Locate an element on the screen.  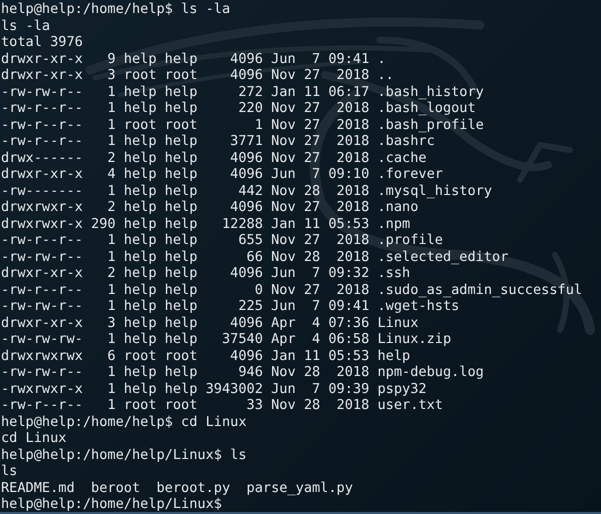
terminal-line: drwxr-xr-x 4 help help 4096 Jun 7 09:10 .forever is located at coordinates (222, 174).